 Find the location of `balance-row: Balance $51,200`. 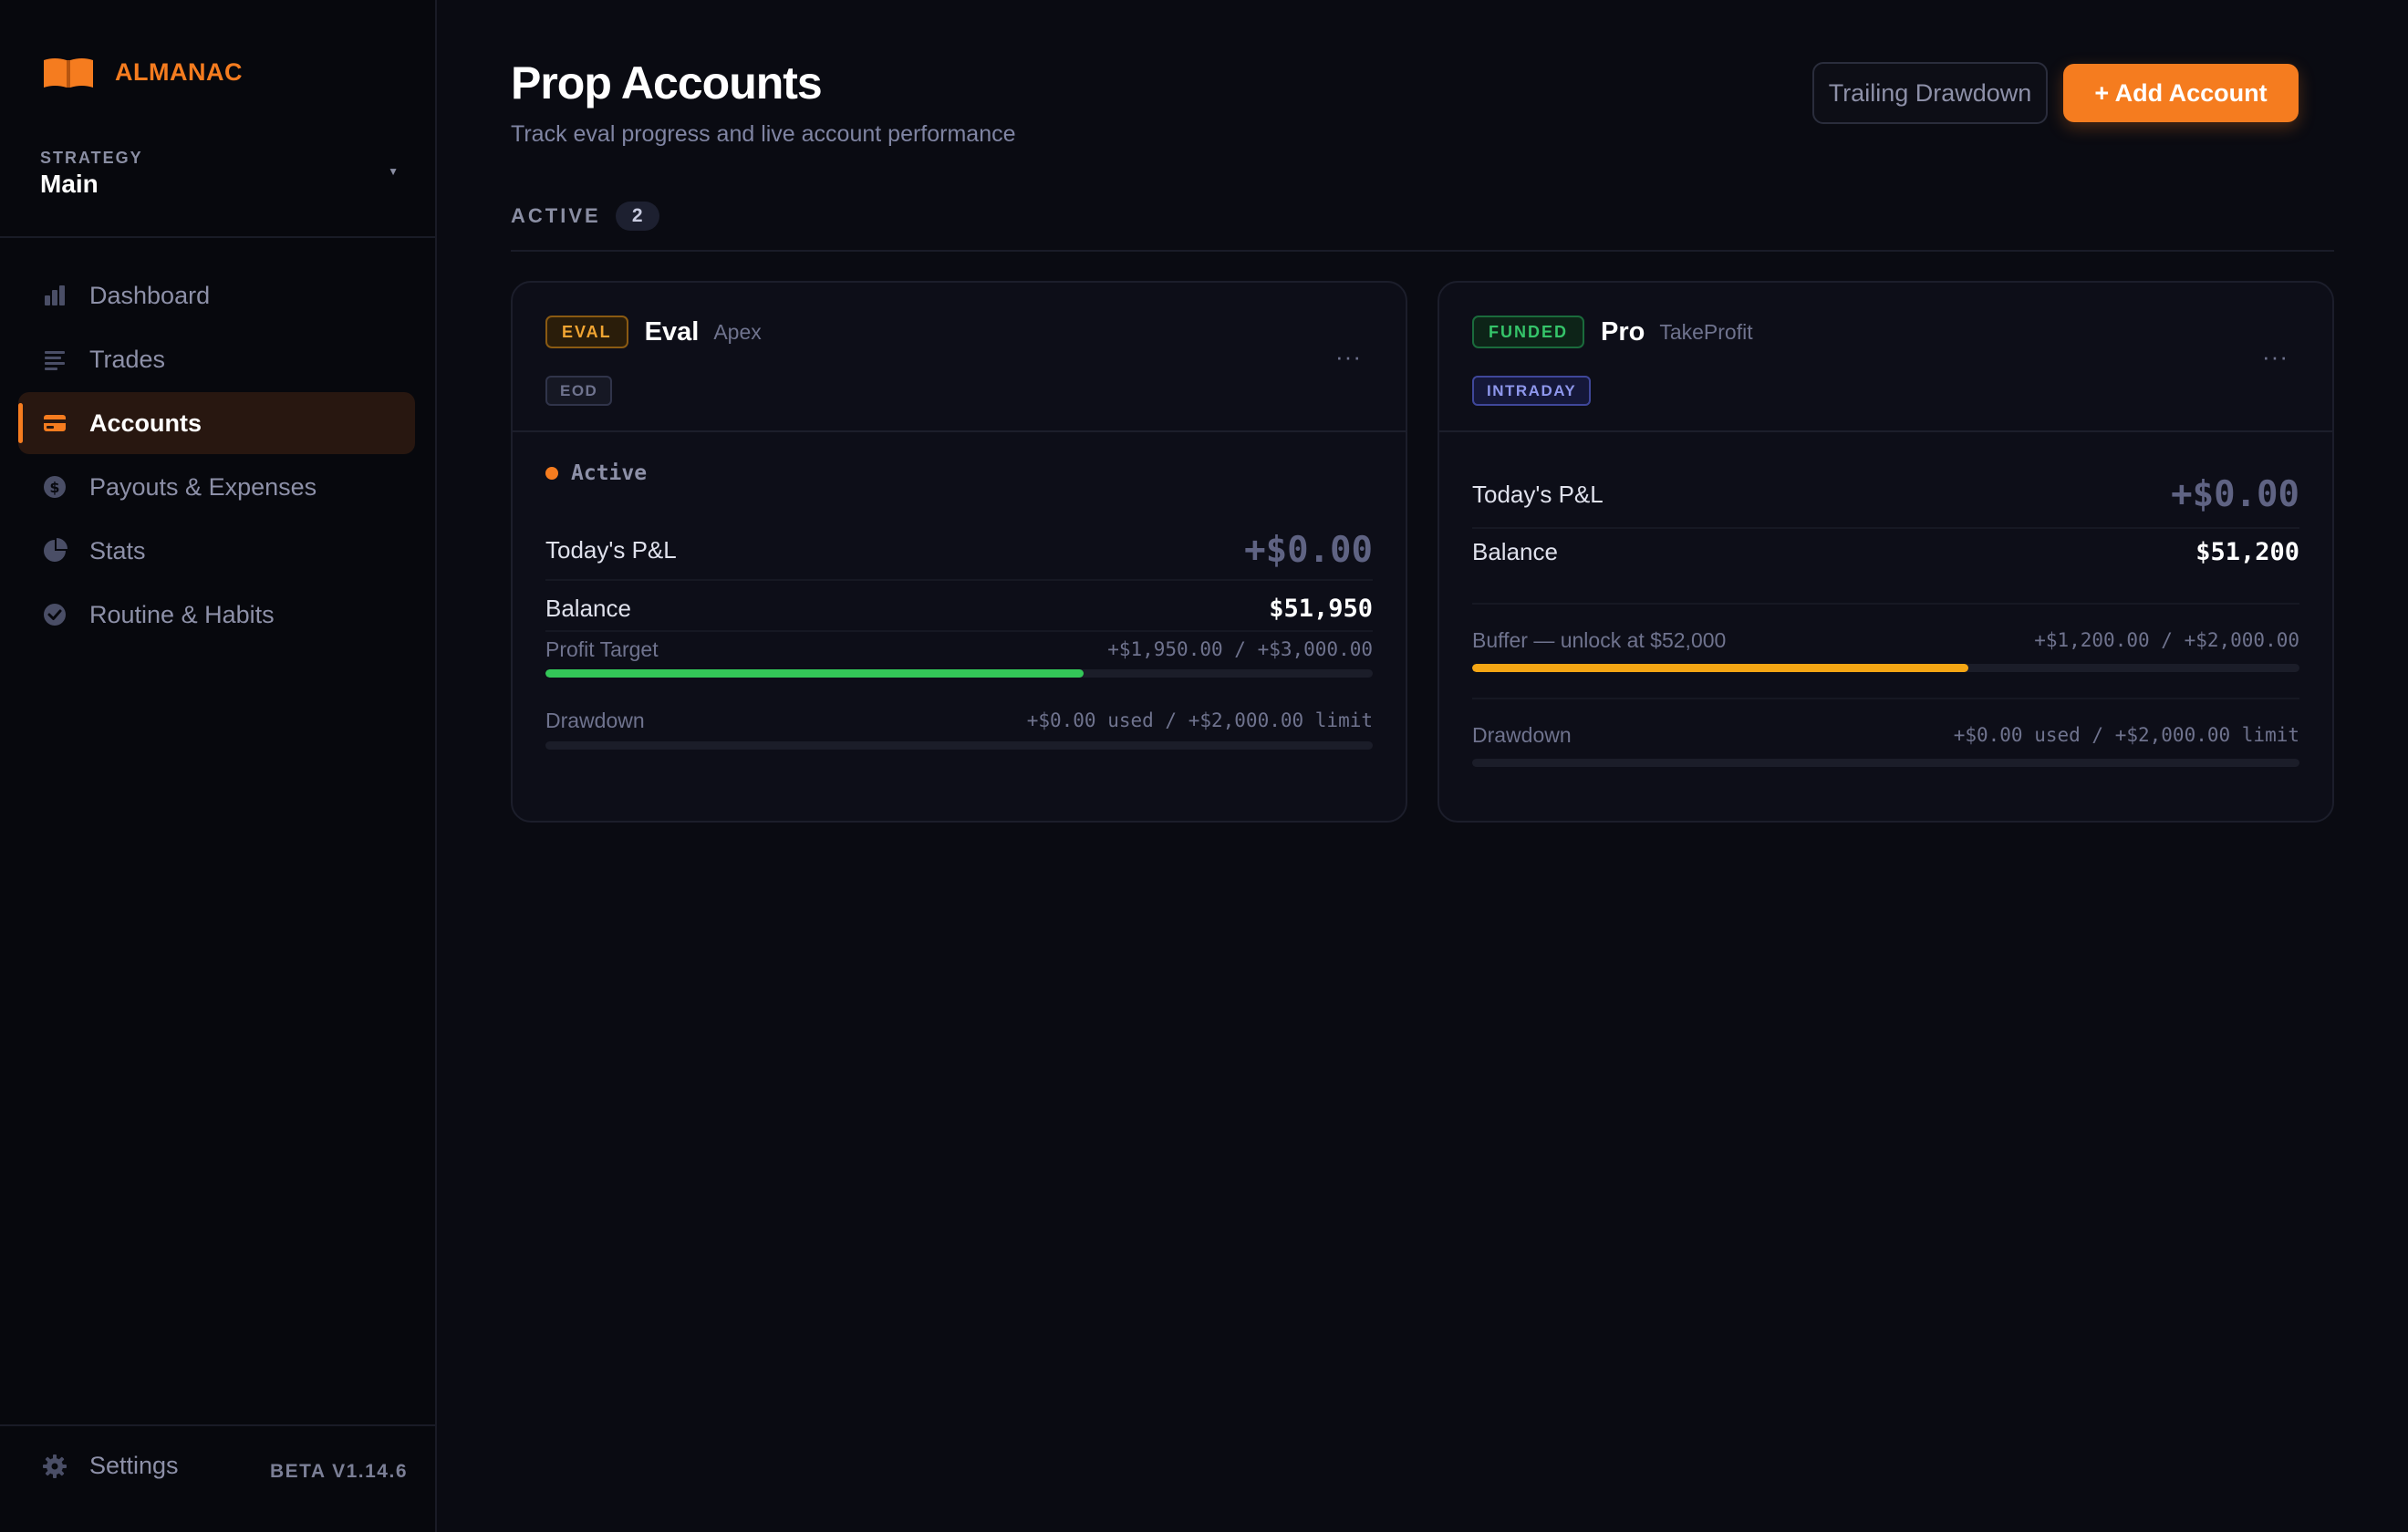

balance-row: Balance $51,200 is located at coordinates (1885, 552).